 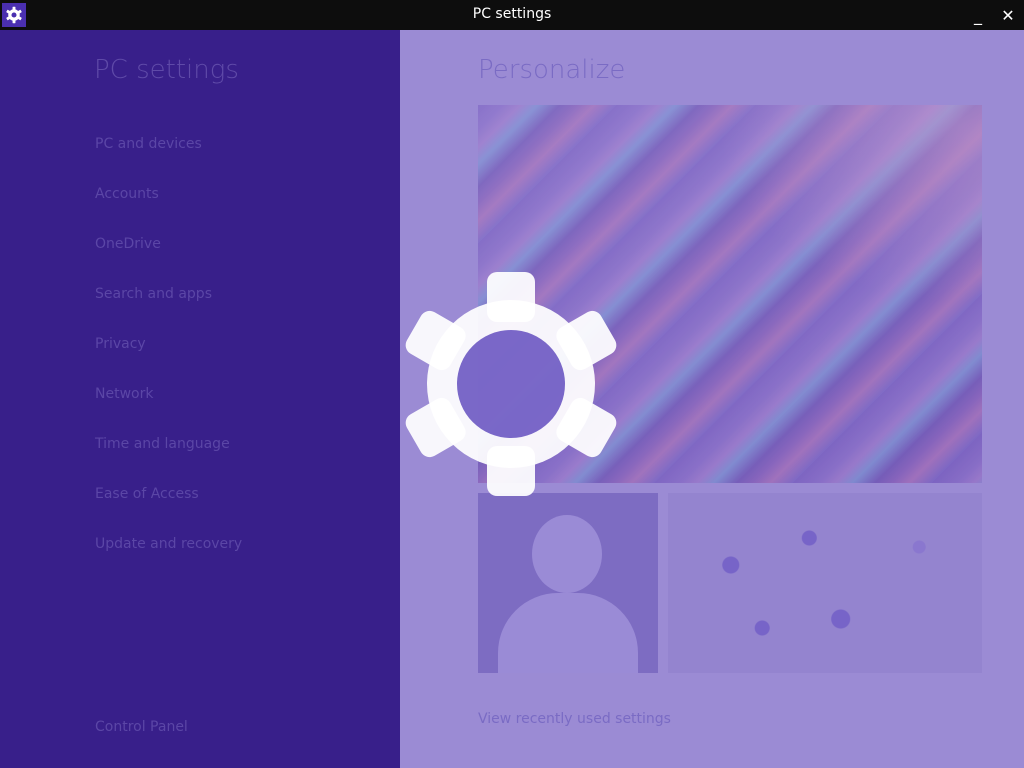 I want to click on sidebar-item-onedrive: OneDrive, so click(x=128, y=244).